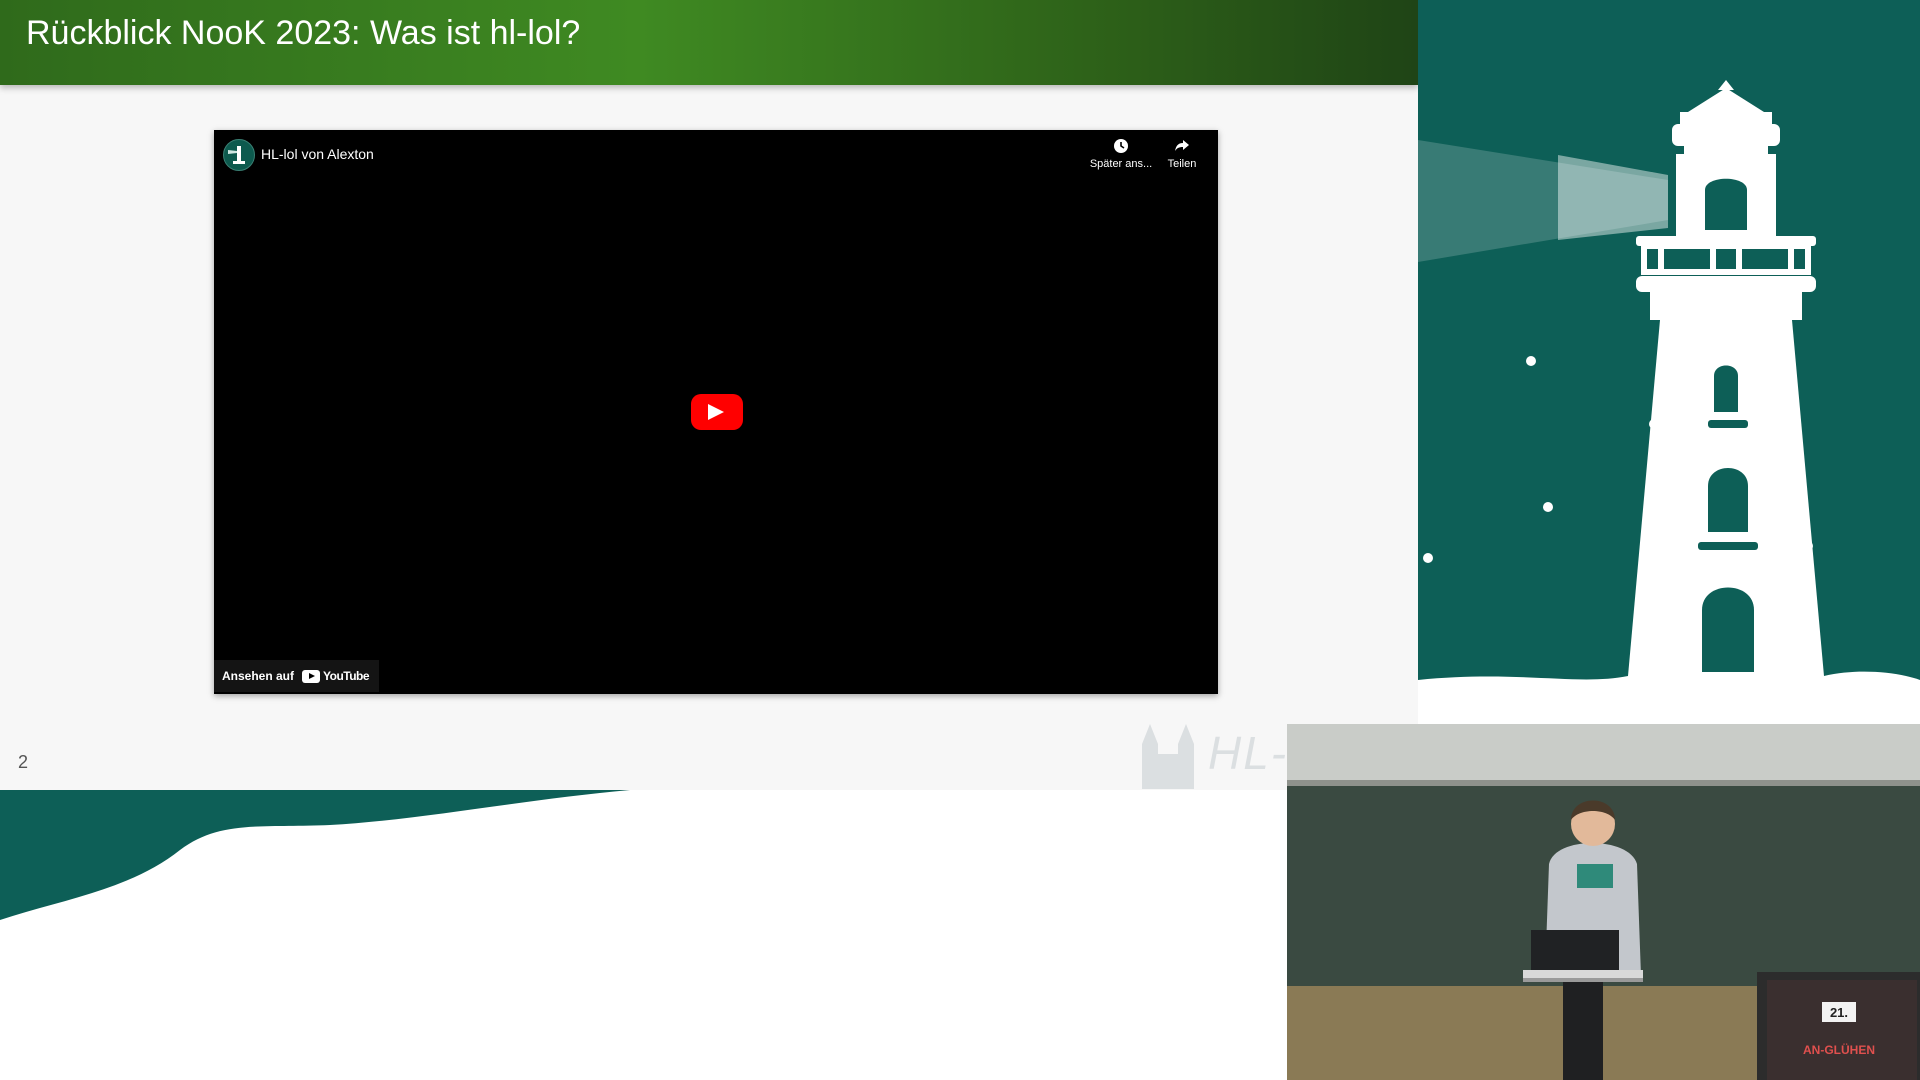 The width and height of the screenshot is (1920, 1080). Describe the element at coordinates (1182, 154) in the screenshot. I see `share-button: Teilen` at that location.